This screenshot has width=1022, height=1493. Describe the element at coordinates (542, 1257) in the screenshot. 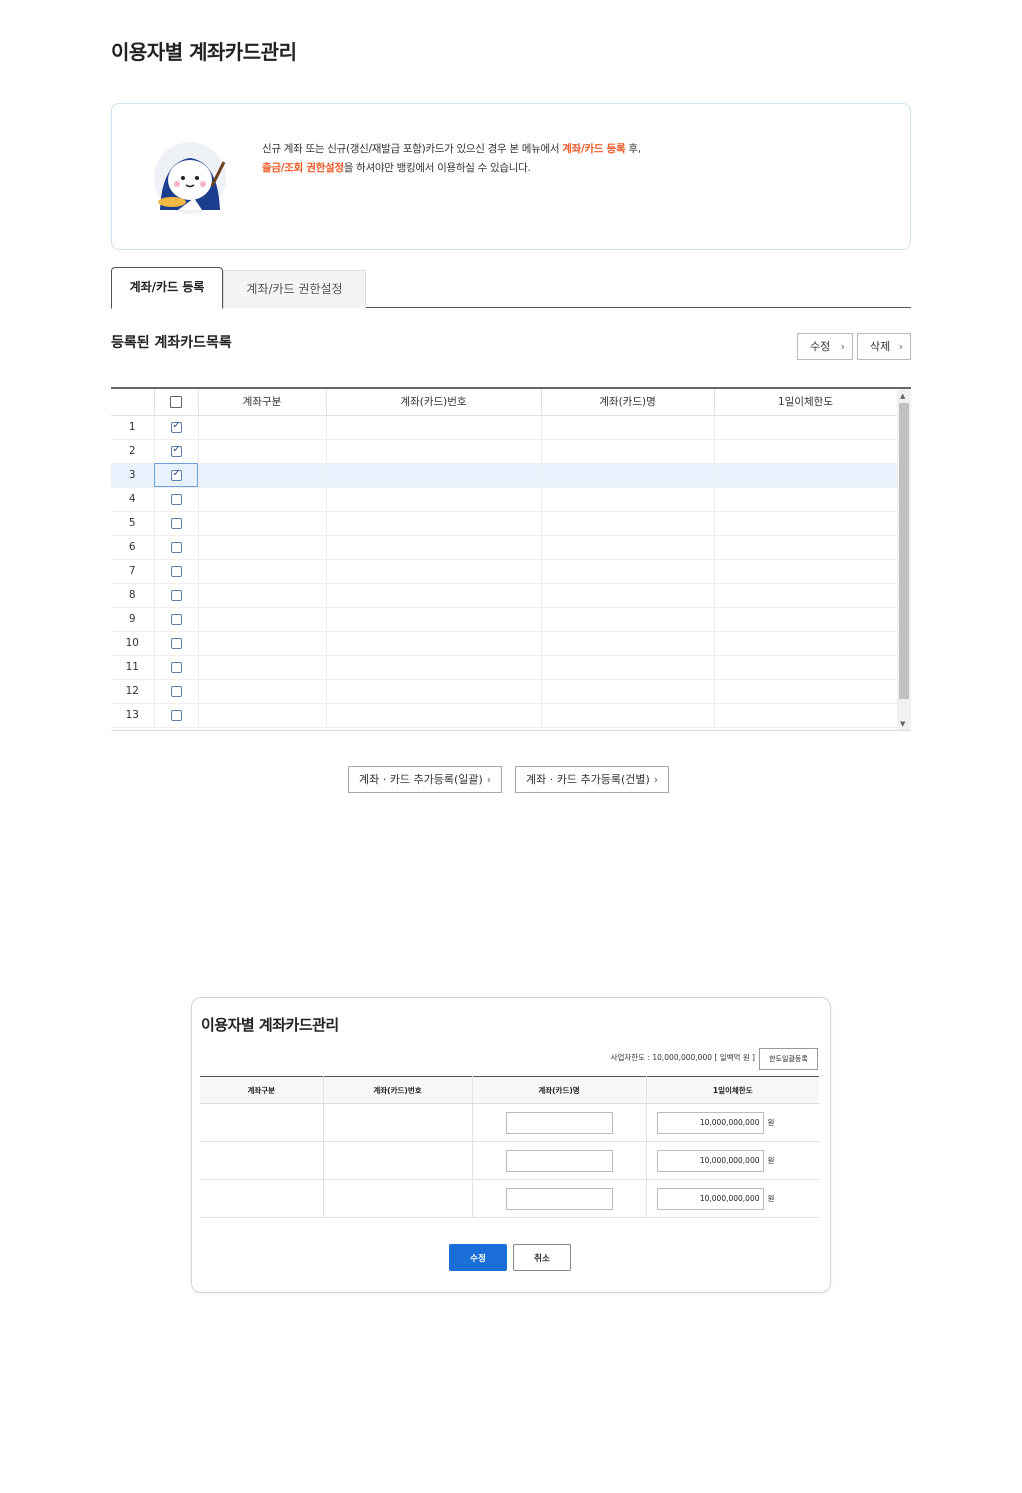

I see `cancel-button: 취소` at that location.